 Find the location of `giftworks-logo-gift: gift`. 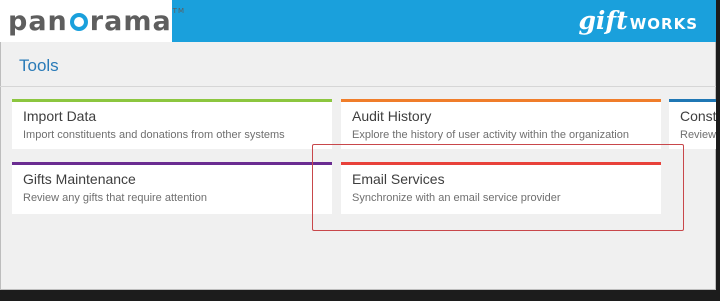

giftworks-logo-gift: gift is located at coordinates (603, 20).